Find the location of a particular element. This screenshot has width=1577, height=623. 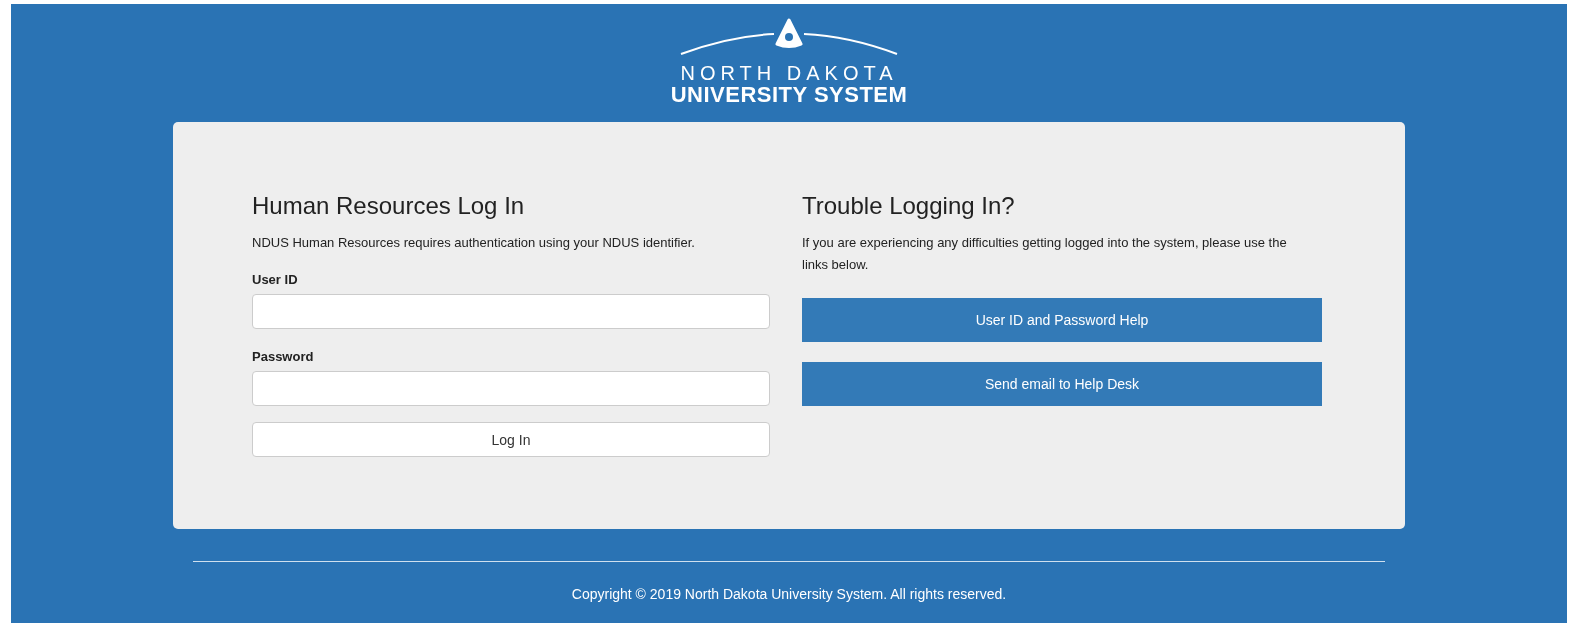

logo-title: NORTH DAKOTA is located at coordinates (789, 73).